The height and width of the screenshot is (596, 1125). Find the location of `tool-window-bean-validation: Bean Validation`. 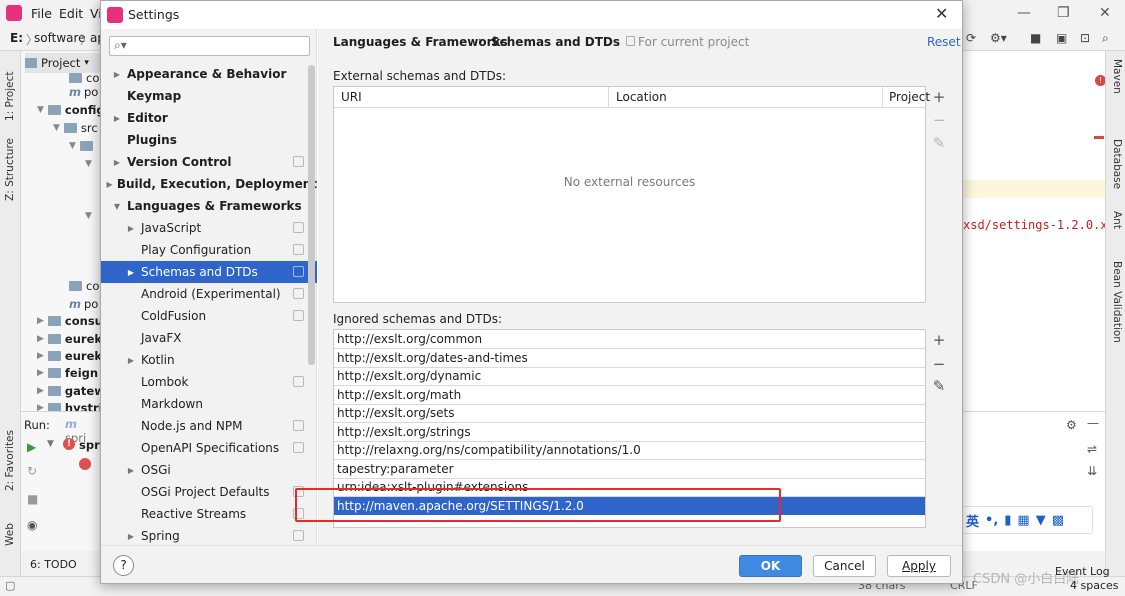

tool-window-bean-validation: Bean Validation is located at coordinates (1117, 302).